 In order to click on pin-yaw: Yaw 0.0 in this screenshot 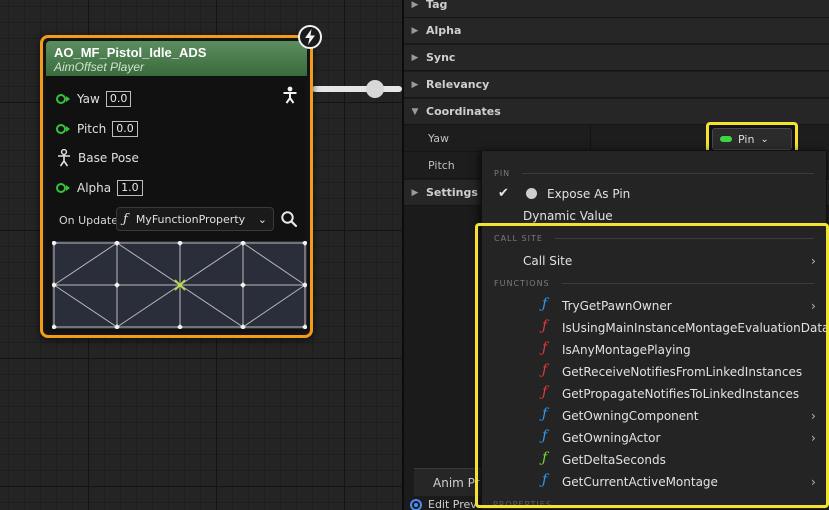, I will do `click(94, 99)`.